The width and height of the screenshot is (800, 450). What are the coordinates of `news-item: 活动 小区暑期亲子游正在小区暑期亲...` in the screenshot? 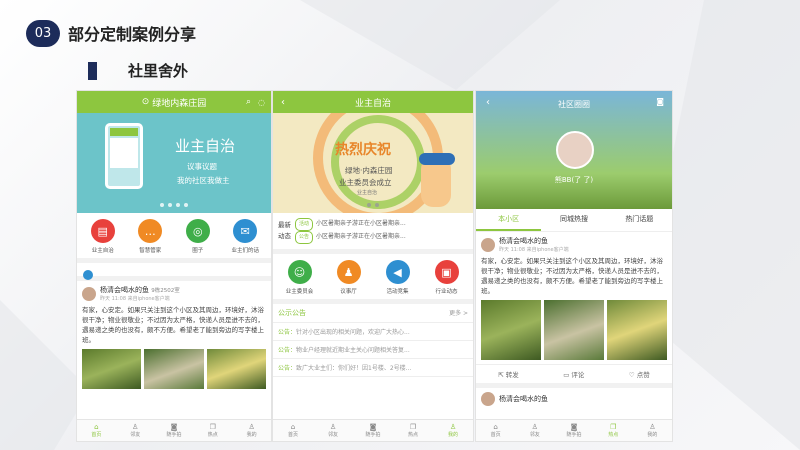 It's located at (350, 224).